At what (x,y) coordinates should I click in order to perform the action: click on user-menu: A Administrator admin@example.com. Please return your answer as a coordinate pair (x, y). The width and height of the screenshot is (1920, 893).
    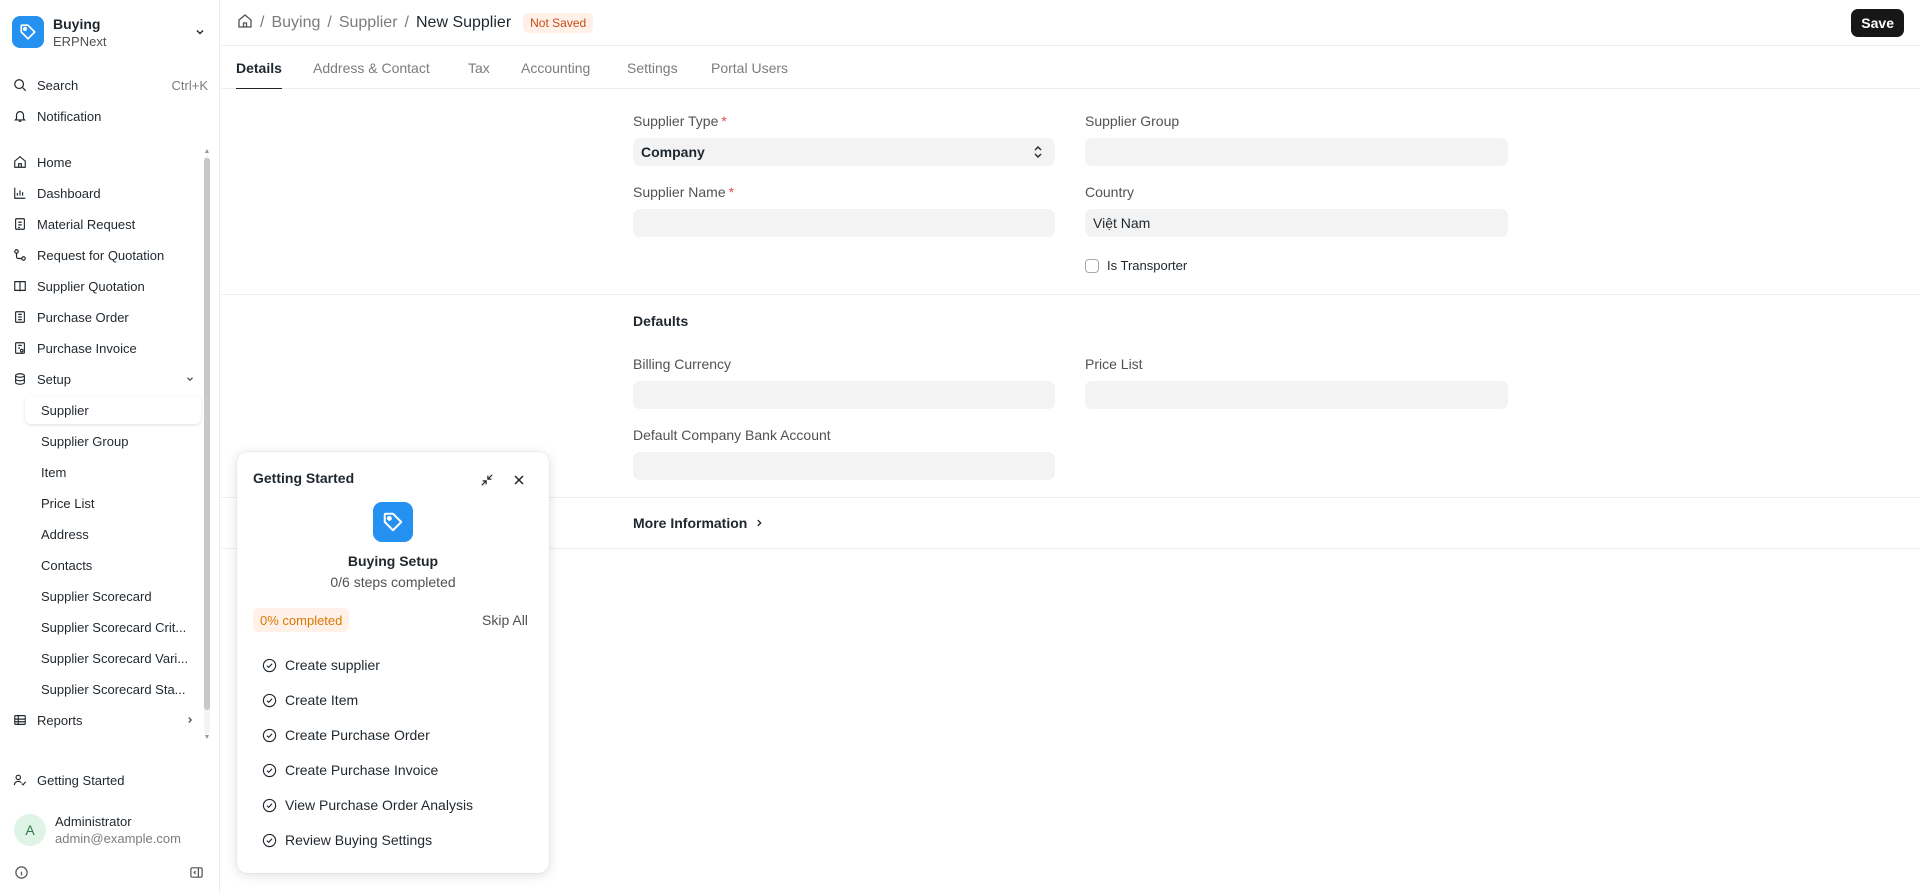
    Looking at the image, I should click on (112, 830).